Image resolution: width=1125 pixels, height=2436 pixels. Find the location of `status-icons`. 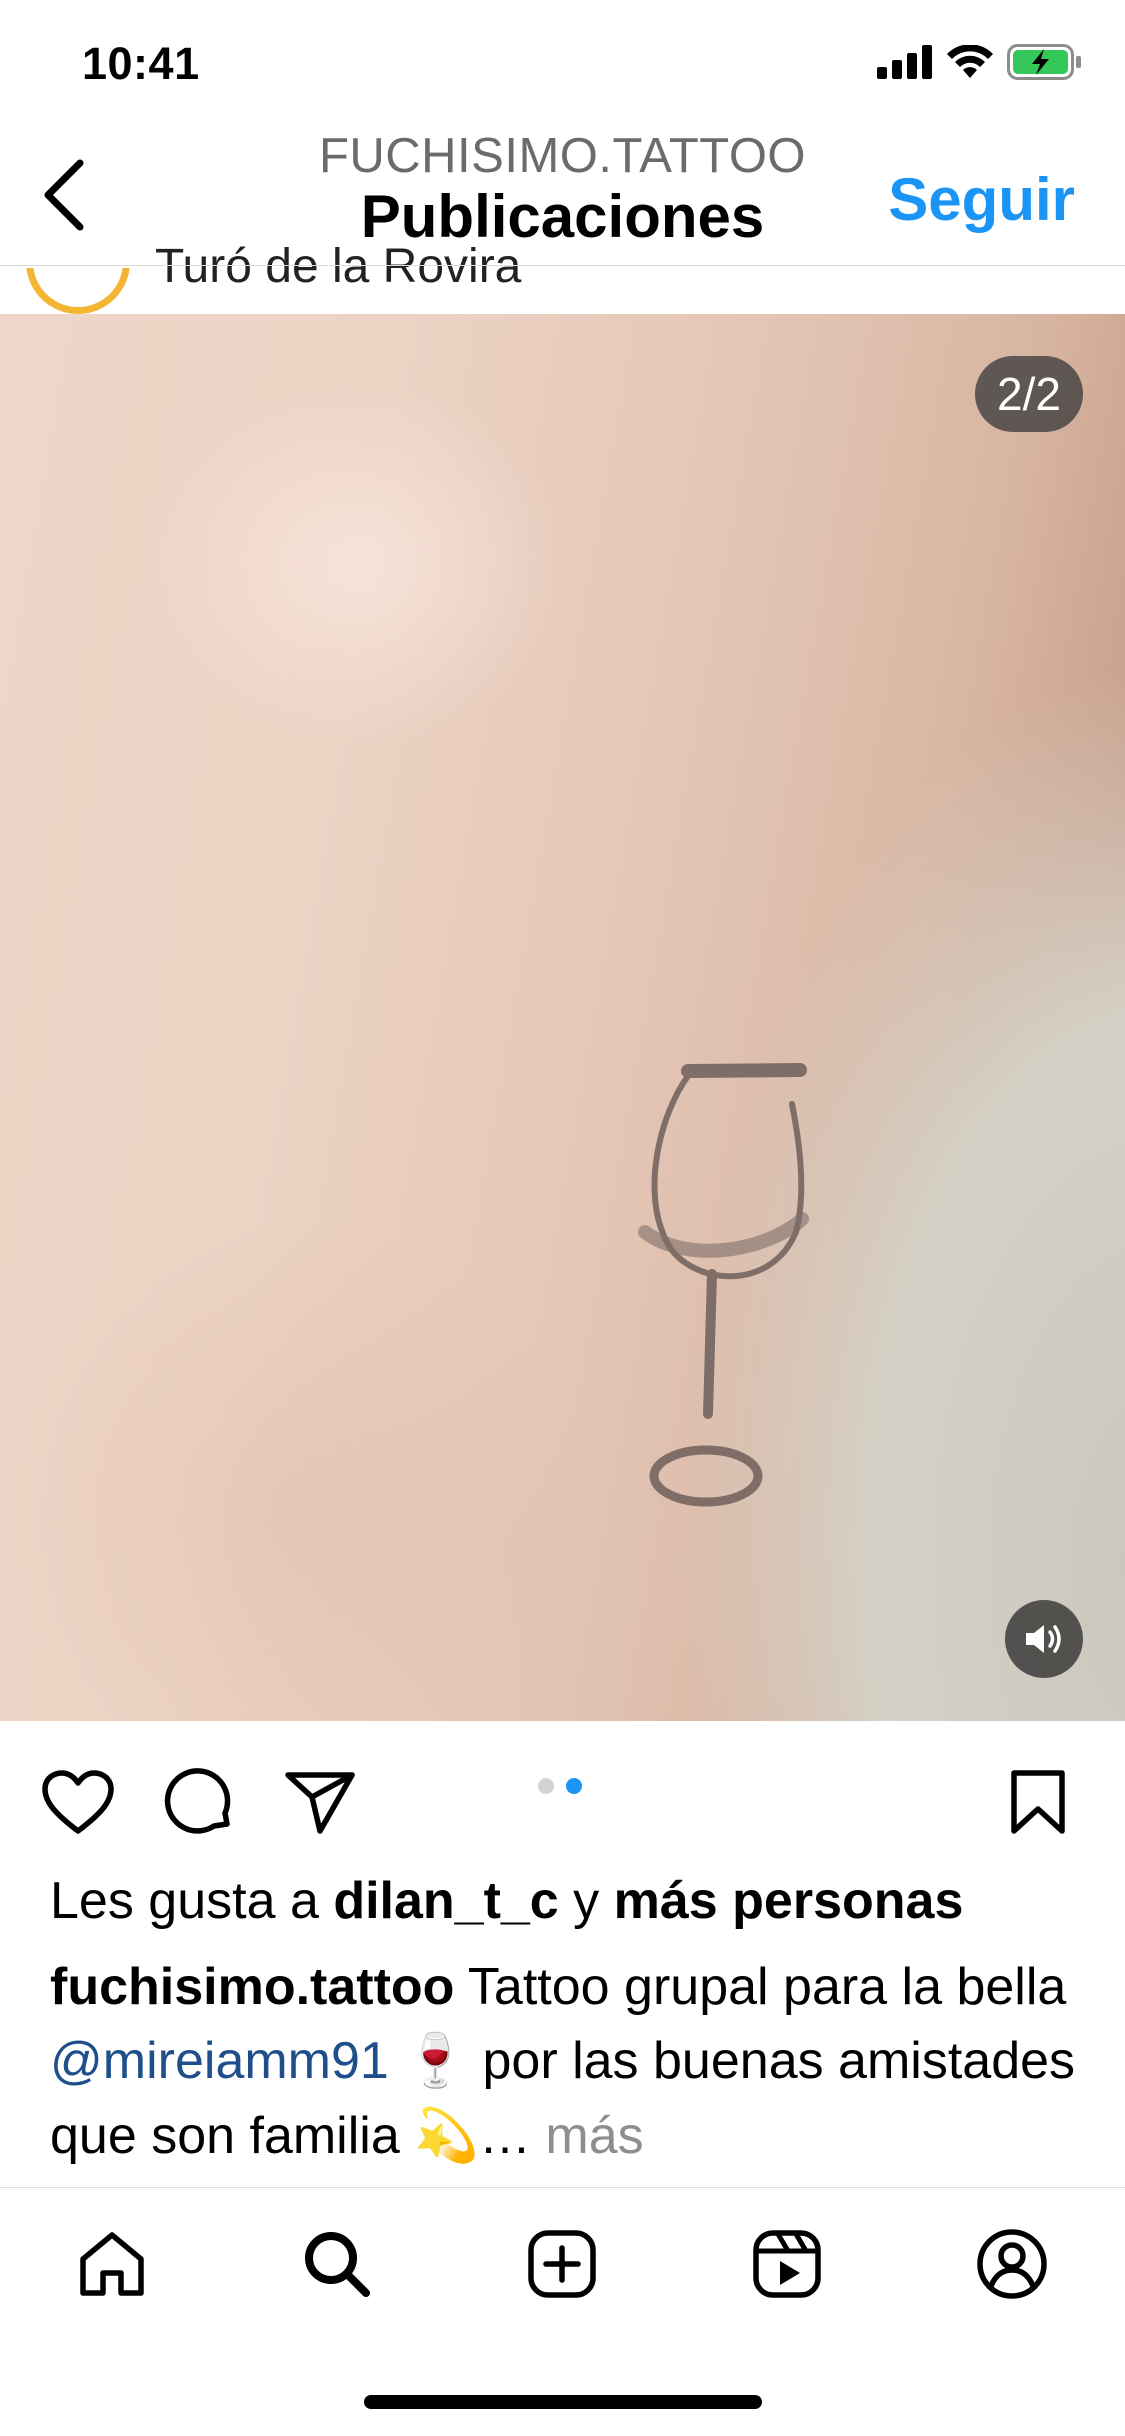

status-icons is located at coordinates (980, 62).